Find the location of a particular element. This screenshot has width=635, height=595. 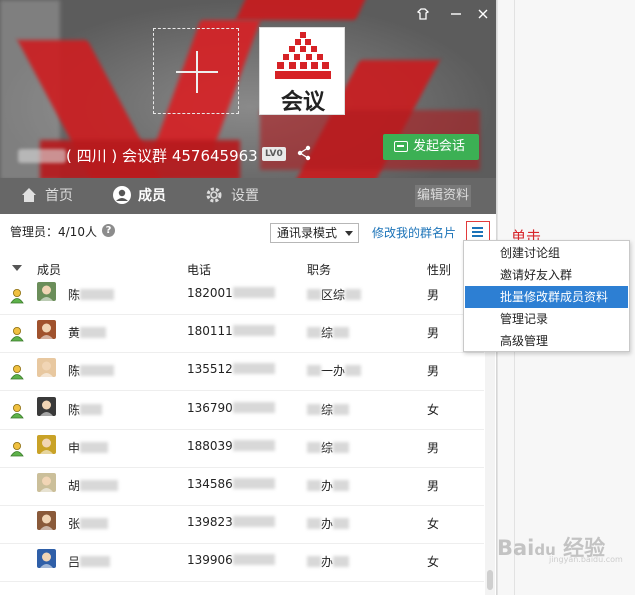

scrollbar-thumb is located at coordinates (490, 580).